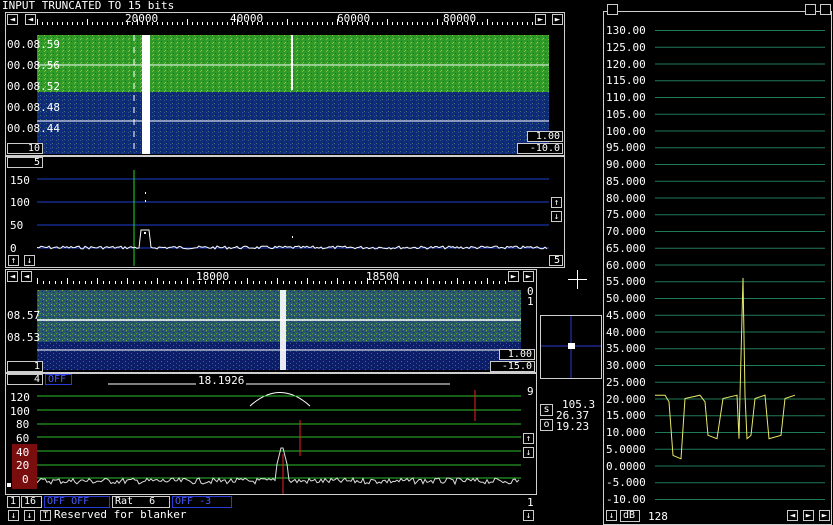 The width and height of the screenshot is (833, 525). I want to click on level-y-label: 90.000, so click(626, 164).